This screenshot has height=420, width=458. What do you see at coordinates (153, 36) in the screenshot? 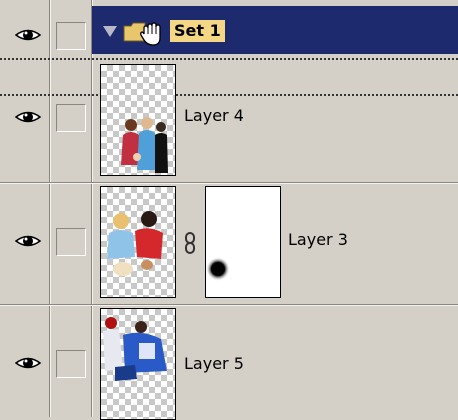
I see `hand-cursor-icon` at bounding box center [153, 36].